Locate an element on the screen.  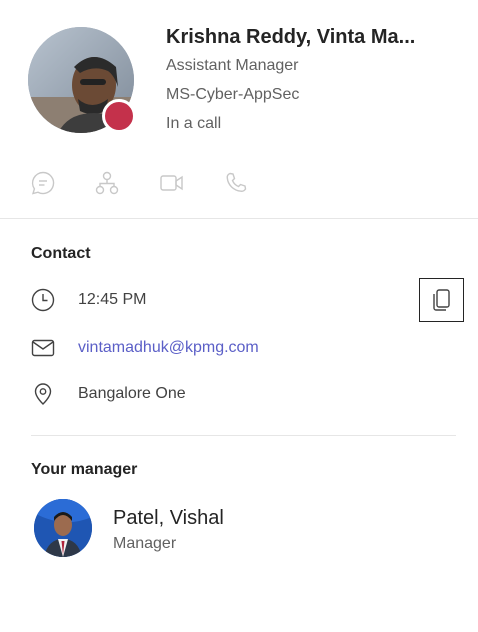
copy-icon is located at coordinates (441, 300).